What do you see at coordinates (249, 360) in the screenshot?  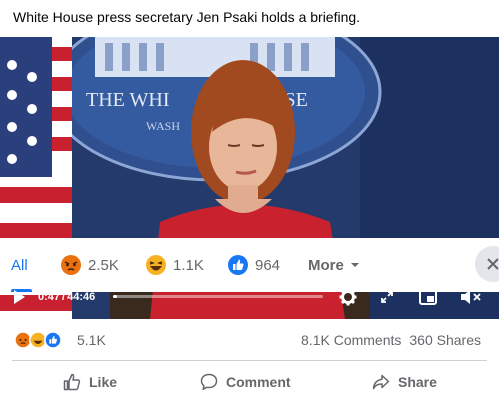 I see `divider` at bounding box center [249, 360].